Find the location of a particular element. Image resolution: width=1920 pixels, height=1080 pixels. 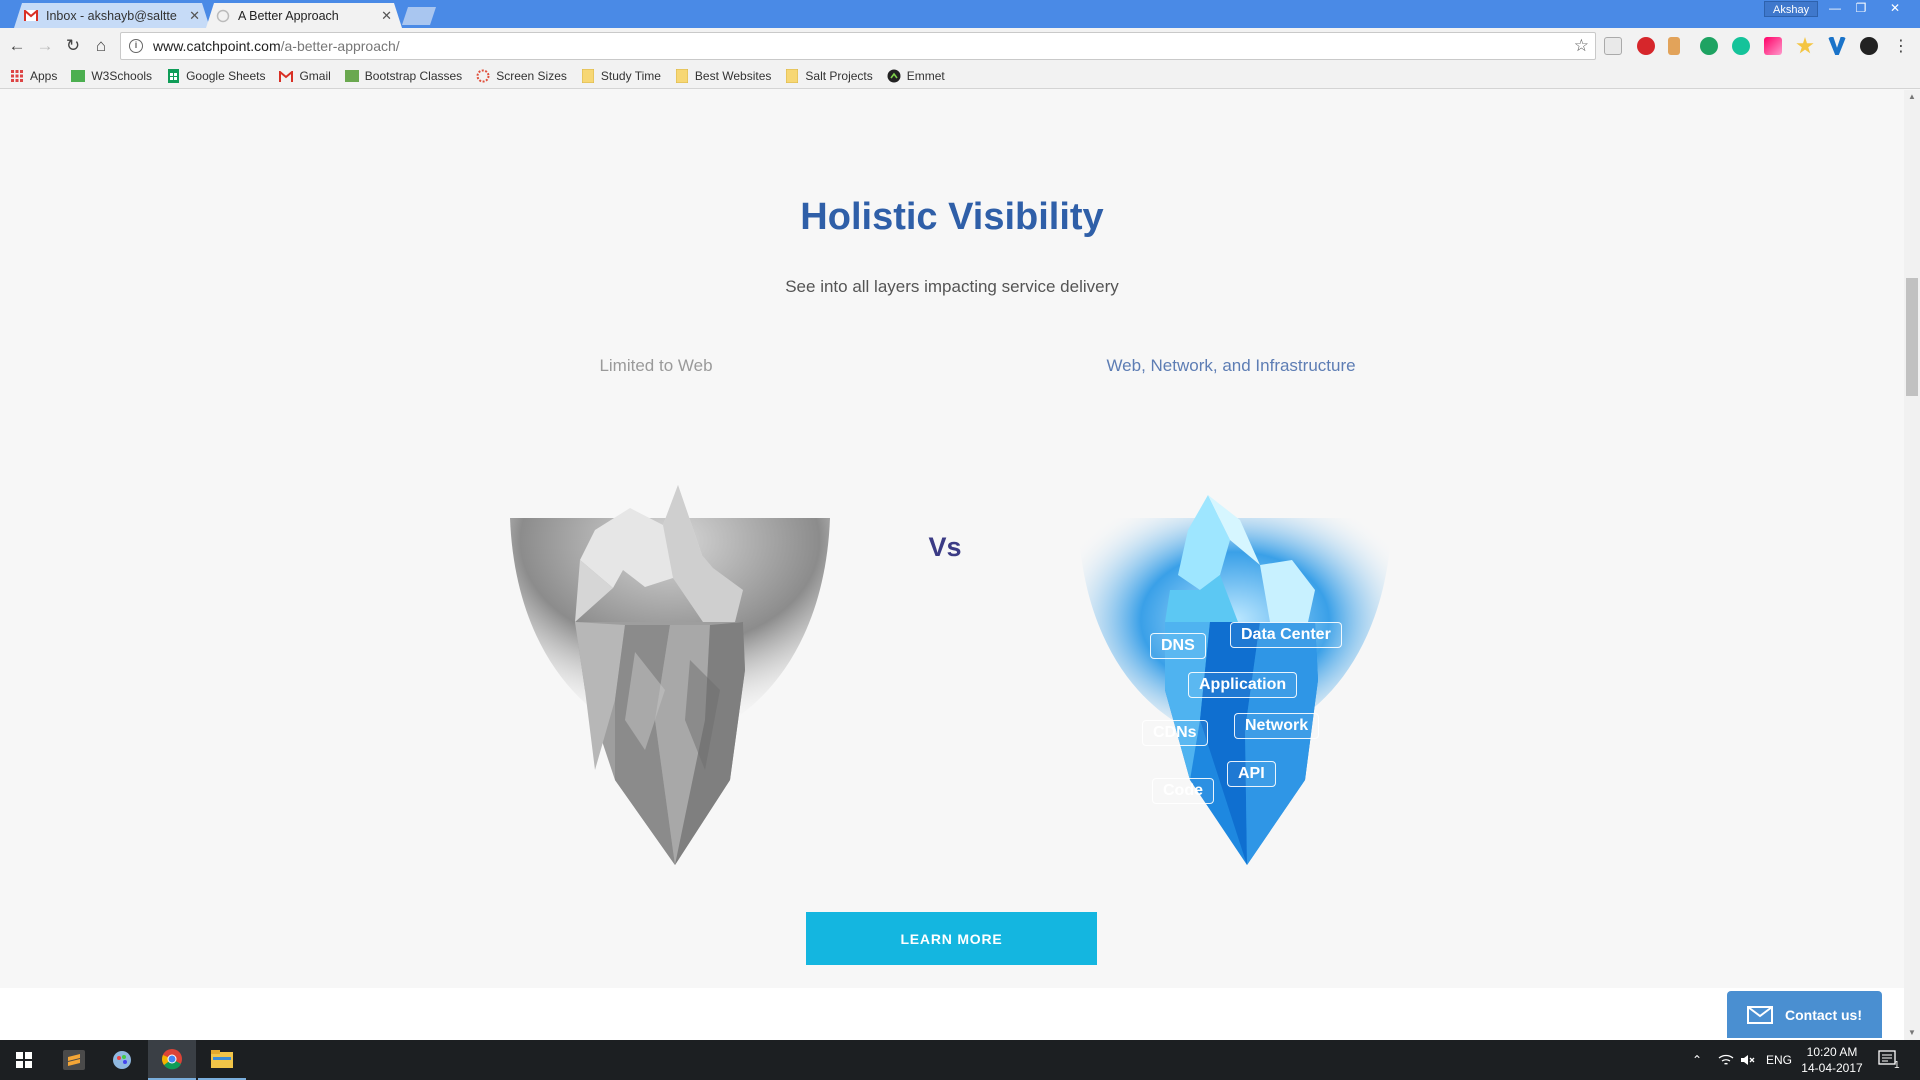

learn-more-button: LEARN MORE is located at coordinates (951, 938).